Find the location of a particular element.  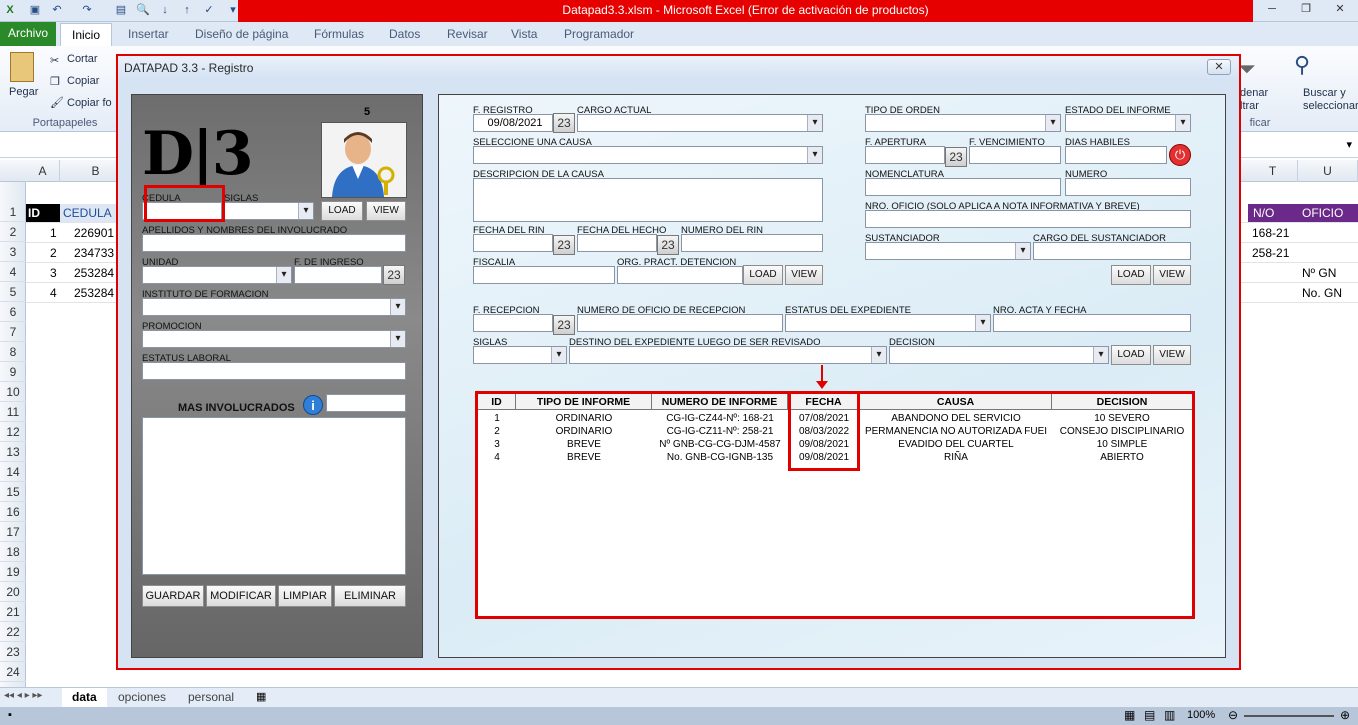

fecha-hecho-input is located at coordinates (617, 243).